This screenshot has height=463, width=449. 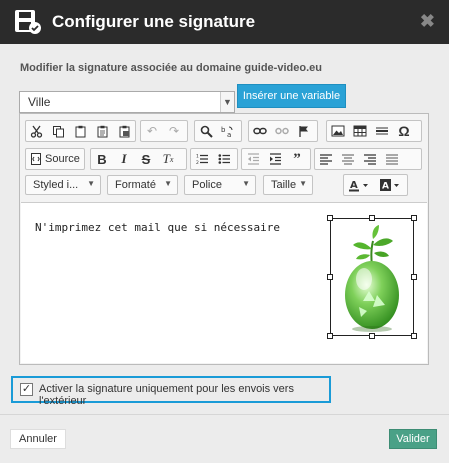 I want to click on align-center-icon, so click(x=348, y=159).